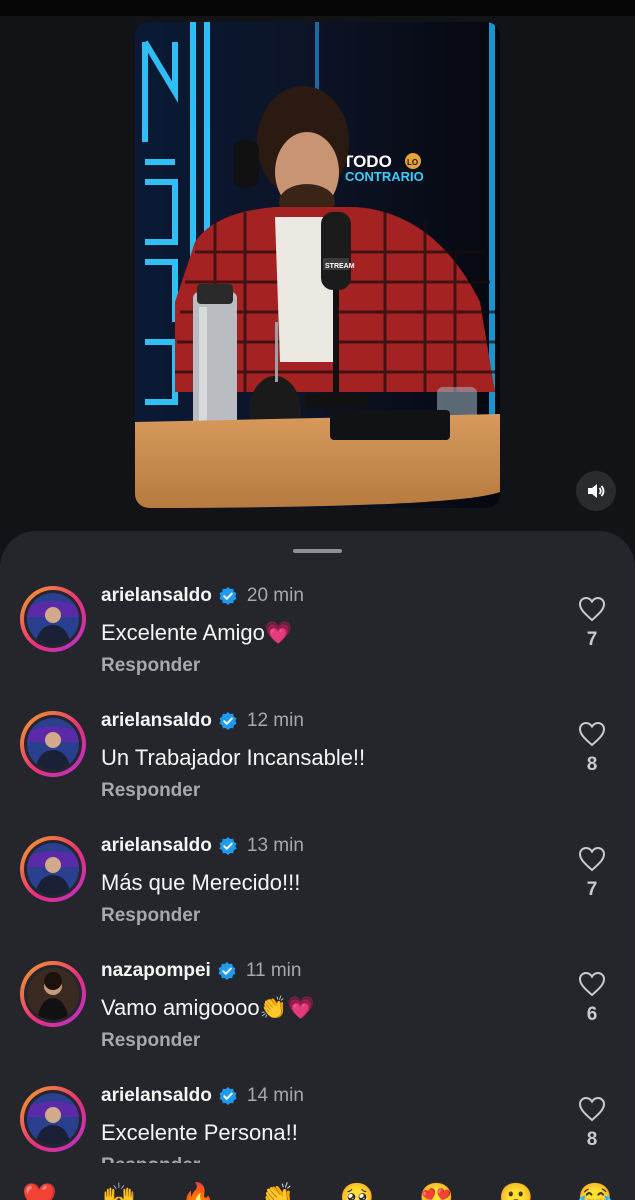  I want to click on comment-text: Más que Merecido!!!, so click(200, 883).